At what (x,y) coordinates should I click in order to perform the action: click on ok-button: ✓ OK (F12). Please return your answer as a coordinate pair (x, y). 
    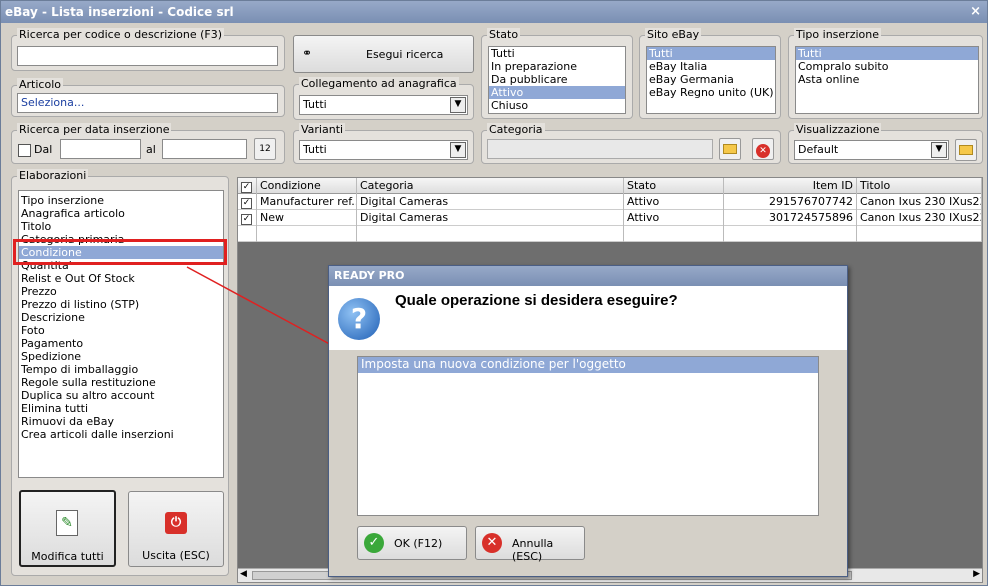
    Looking at the image, I should click on (412, 543).